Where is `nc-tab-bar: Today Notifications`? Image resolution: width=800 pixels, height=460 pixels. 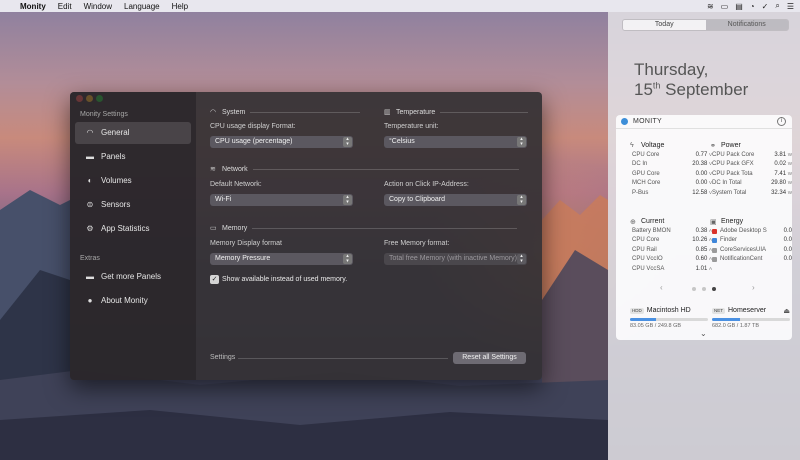 nc-tab-bar: Today Notifications is located at coordinates (705, 25).